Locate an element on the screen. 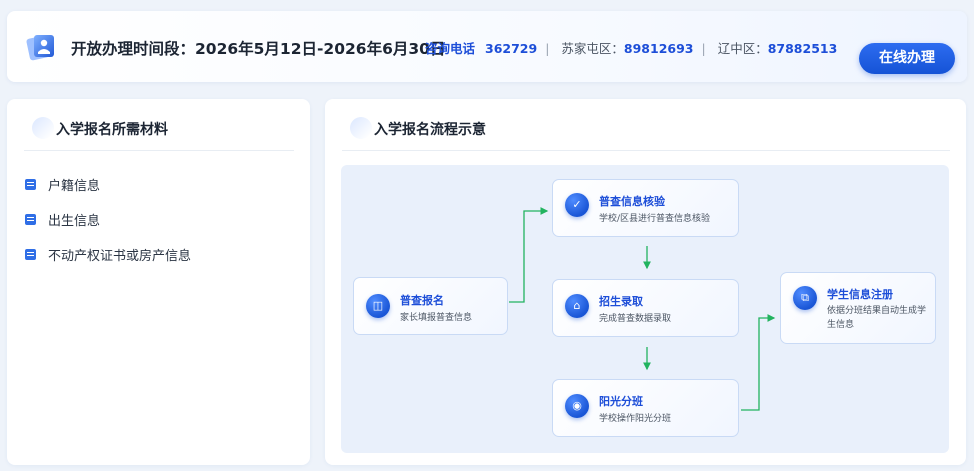 This screenshot has width=974, height=471. flow-header: 入学报名流程示意 is located at coordinates (646, 133).